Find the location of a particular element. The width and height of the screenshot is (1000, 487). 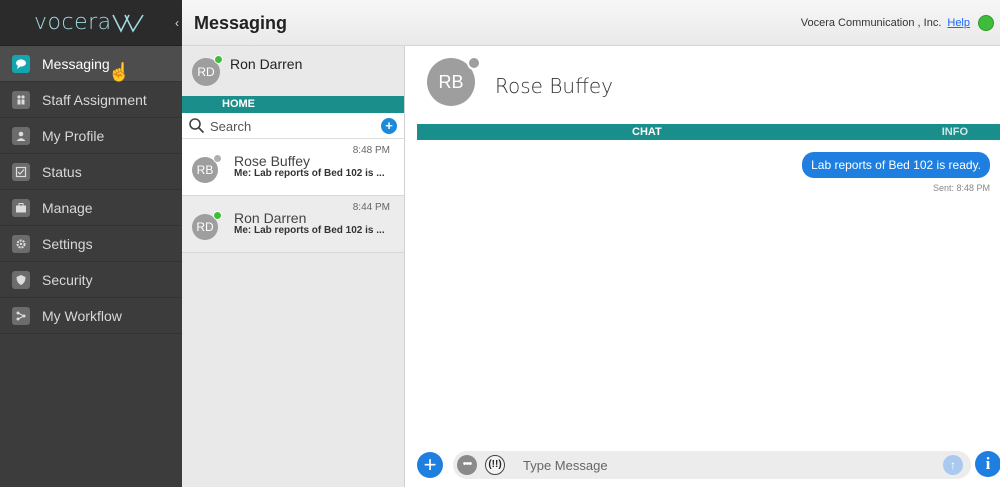

sidebar-item-label: Status is located at coordinates (62, 171).